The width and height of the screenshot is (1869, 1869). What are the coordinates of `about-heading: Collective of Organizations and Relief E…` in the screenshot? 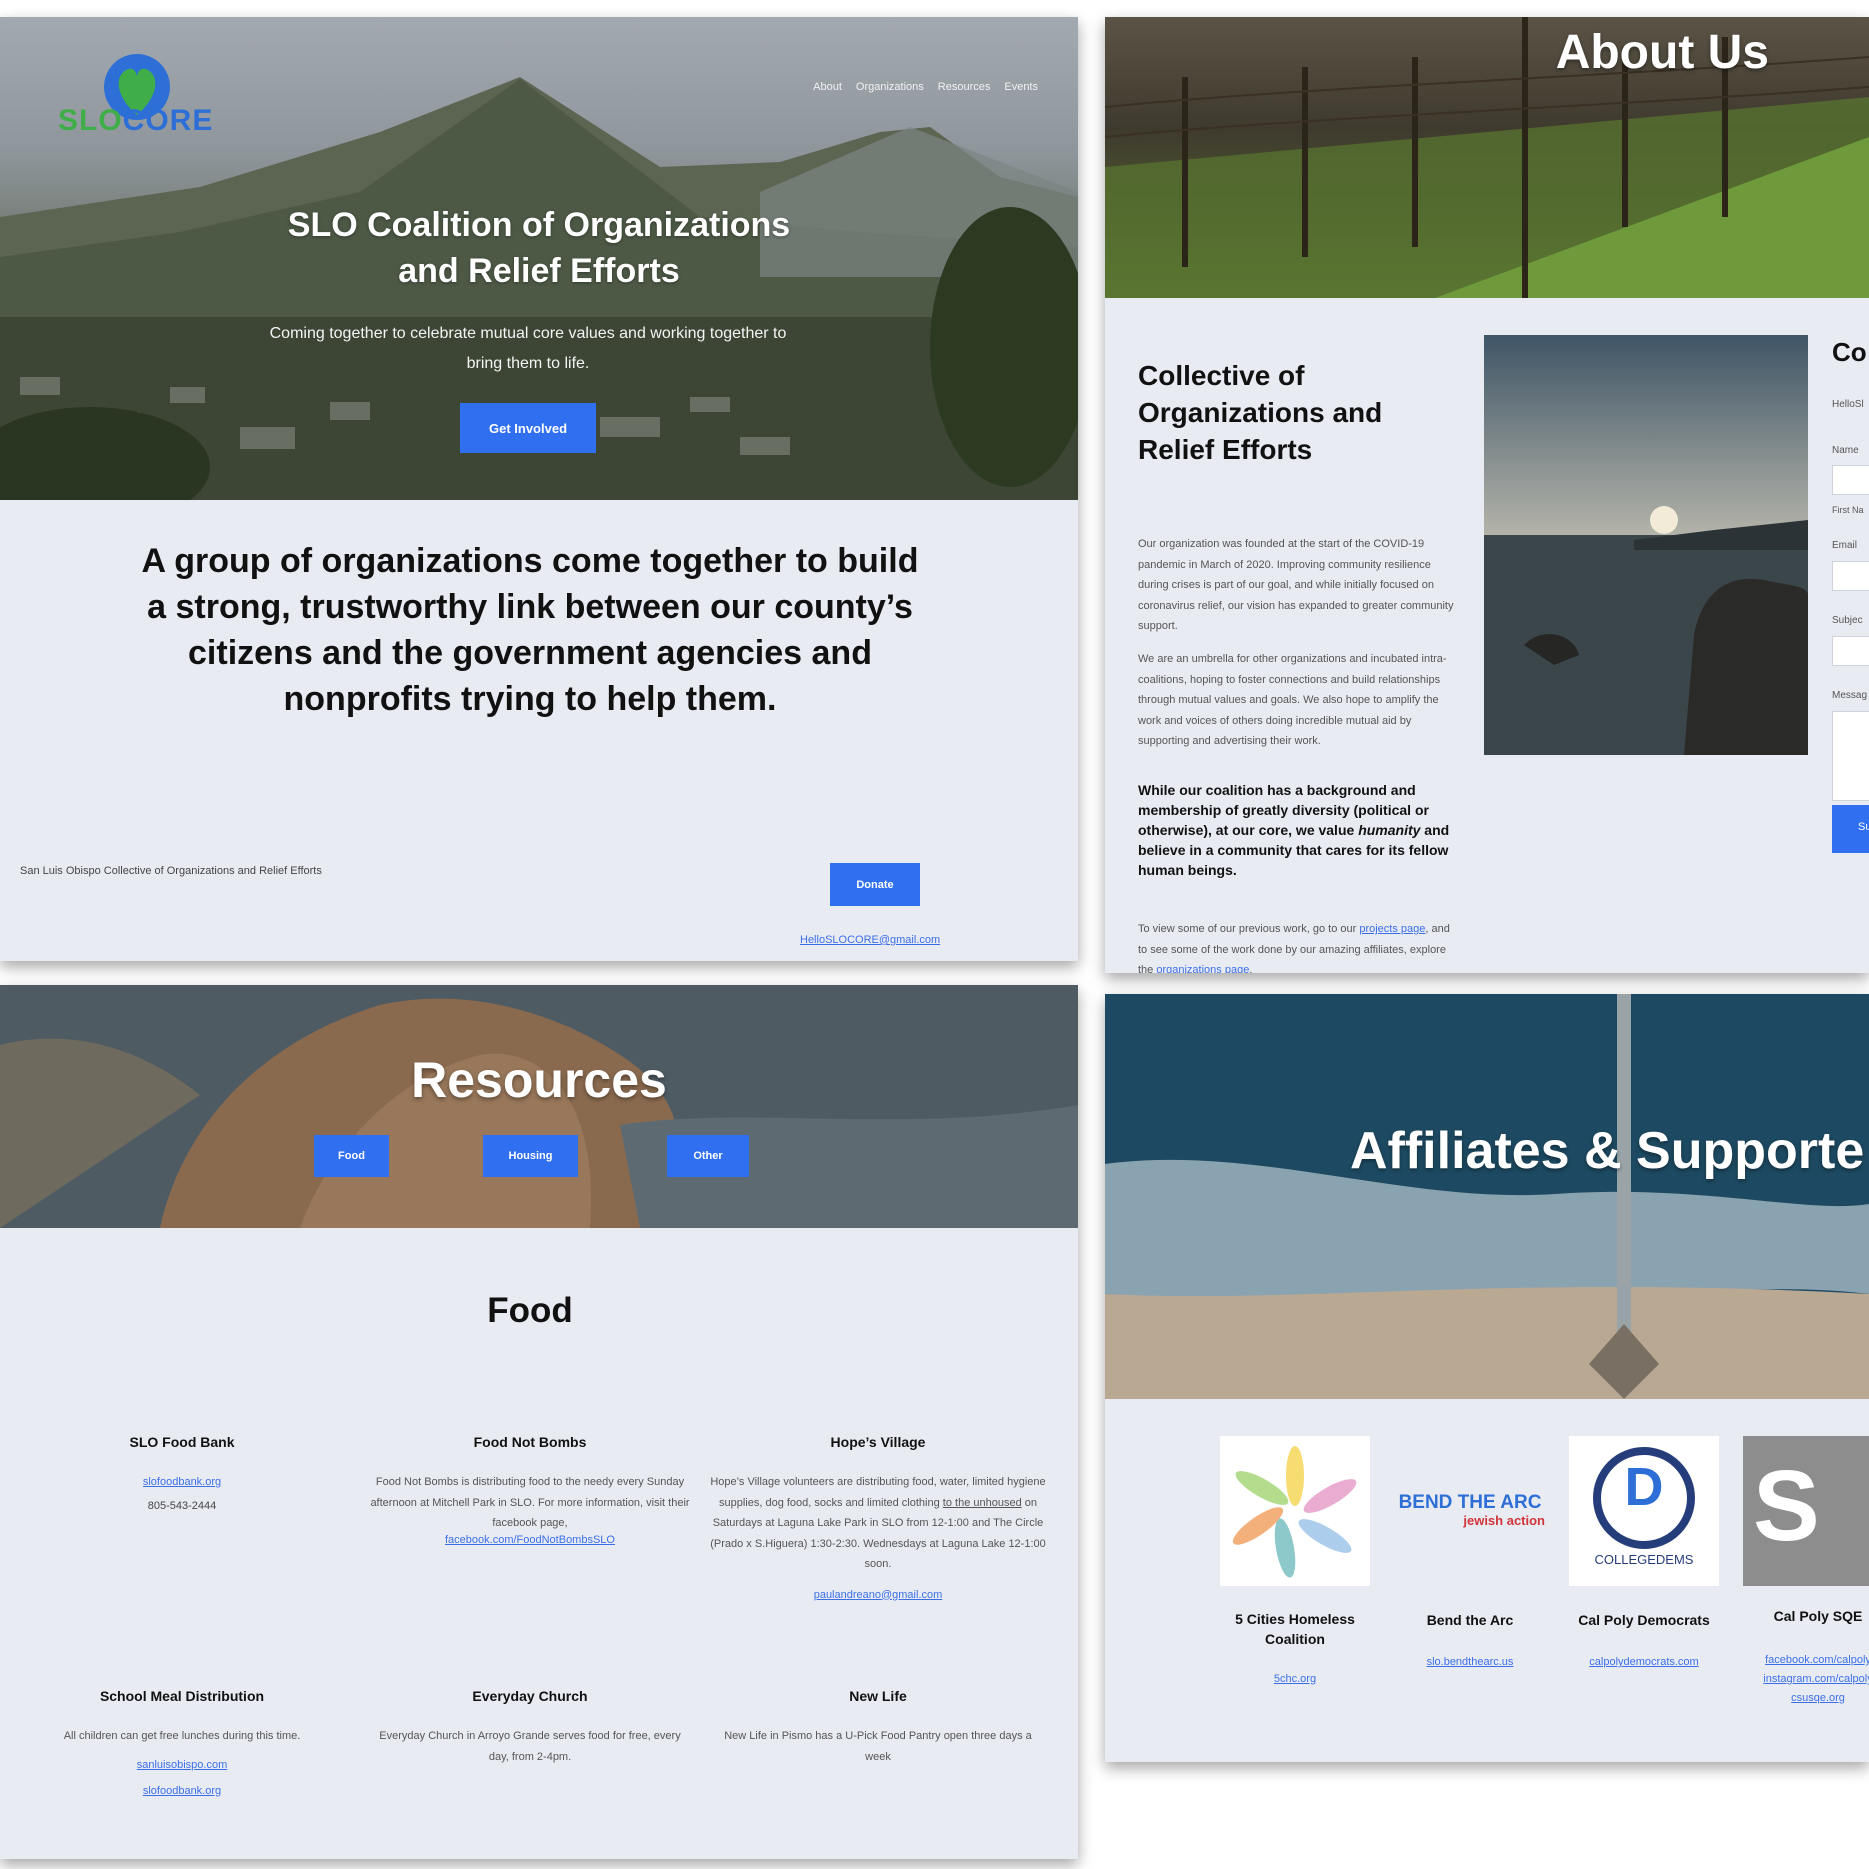 It's located at (1260, 412).